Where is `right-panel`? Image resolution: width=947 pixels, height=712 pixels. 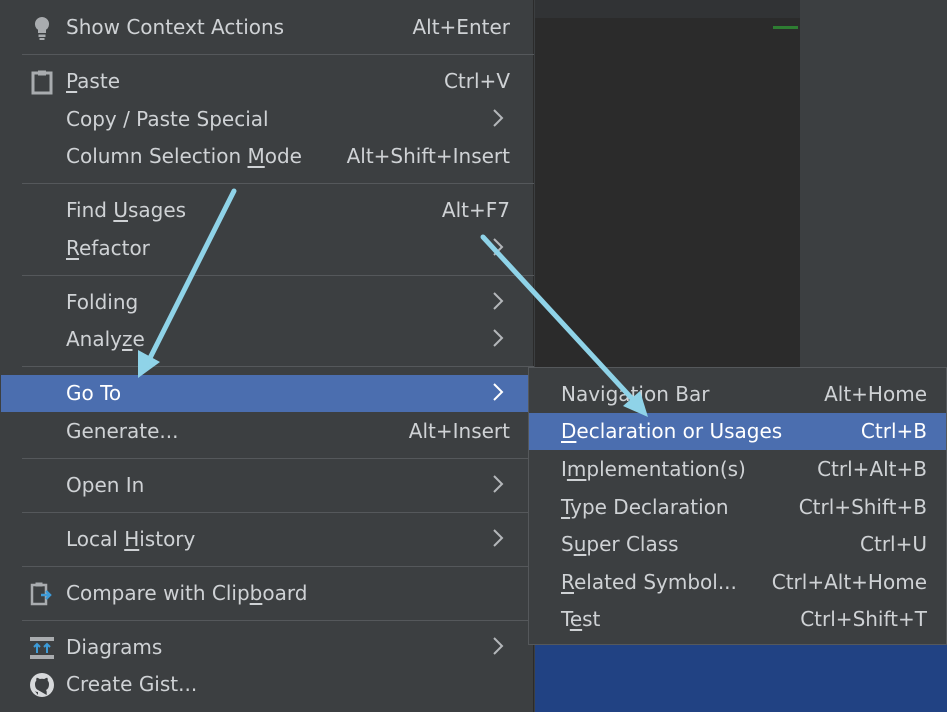 right-panel is located at coordinates (873, 184).